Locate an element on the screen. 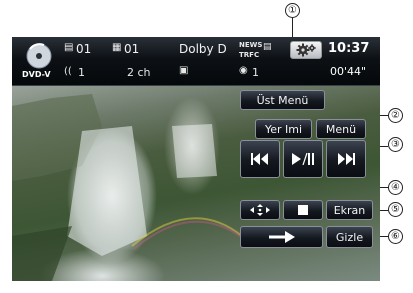  next-page-button is located at coordinates (281, 237).